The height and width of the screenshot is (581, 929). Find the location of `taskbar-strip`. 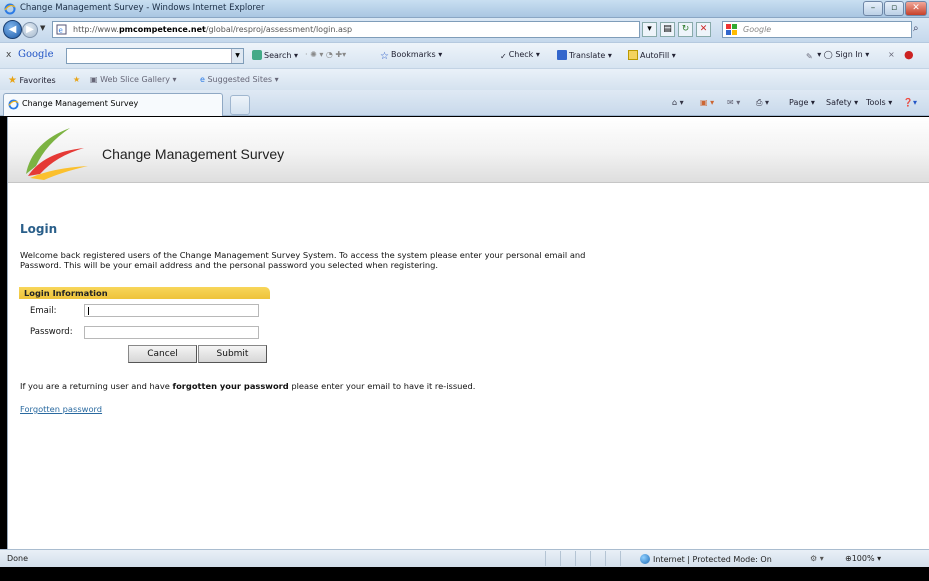

taskbar-strip is located at coordinates (464, 574).